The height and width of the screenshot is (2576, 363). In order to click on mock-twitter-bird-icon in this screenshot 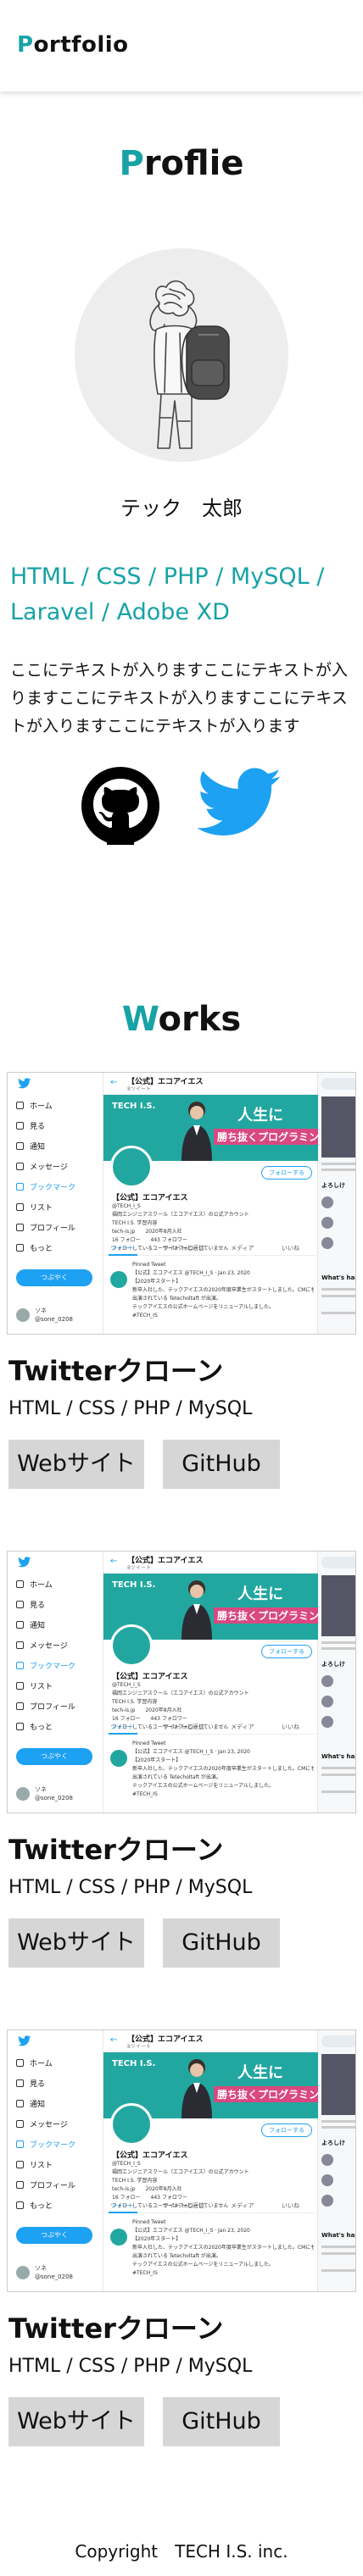, I will do `click(24, 2040)`.